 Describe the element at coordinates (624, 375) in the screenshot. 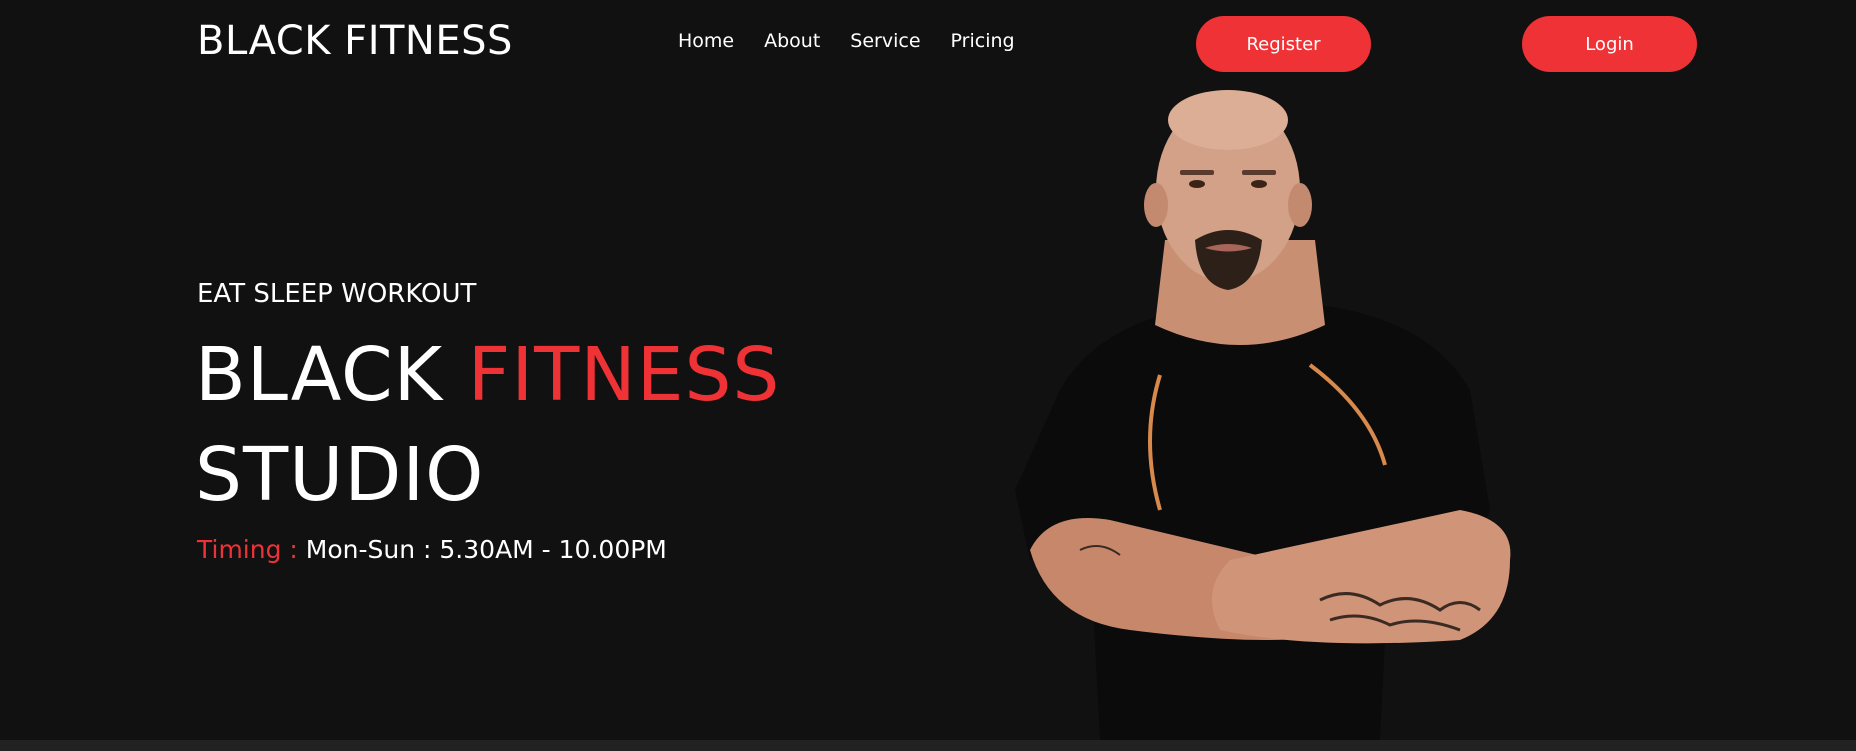

I see `hero-title-accent: FITNESS` at that location.